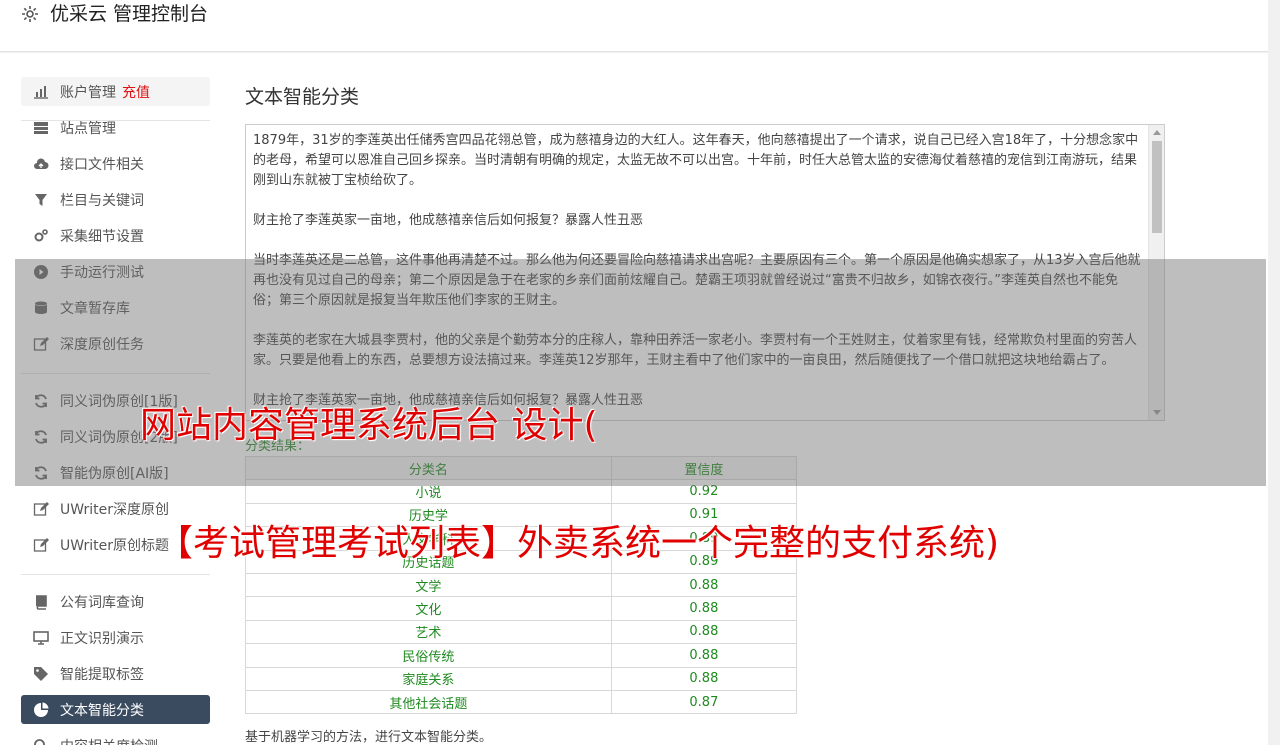  Describe the element at coordinates (129, 14) in the screenshot. I see `app-title: 优采云 管理控制台` at that location.